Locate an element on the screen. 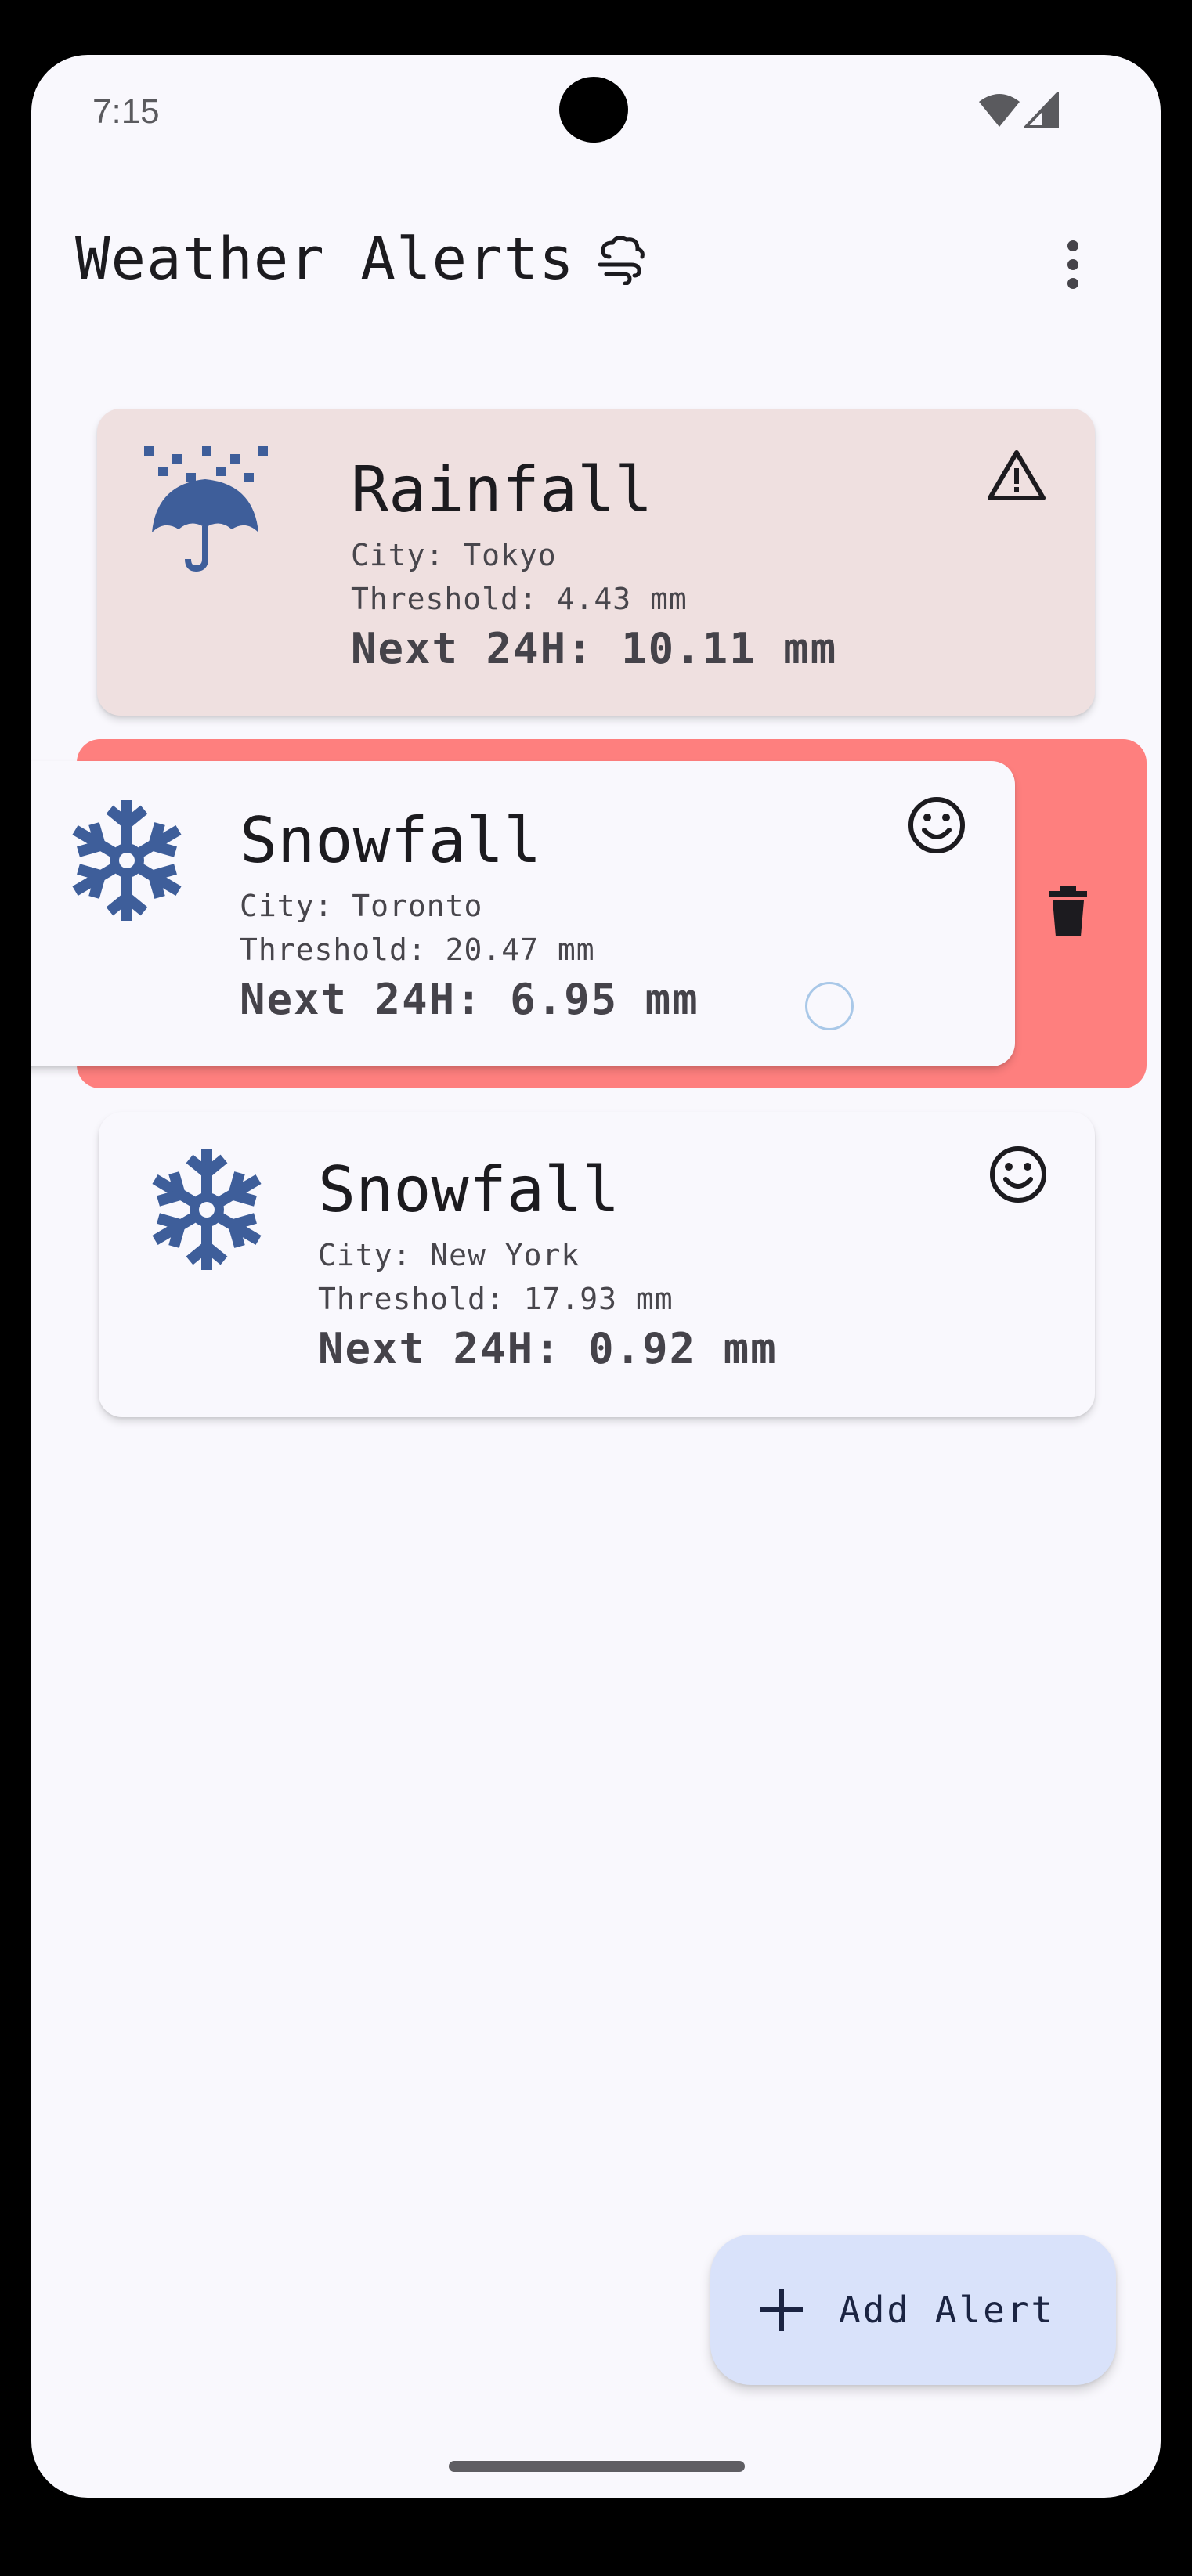 The width and height of the screenshot is (1192, 2576). alert-threshold: Threshold: 4.43 mm is located at coordinates (519, 599).